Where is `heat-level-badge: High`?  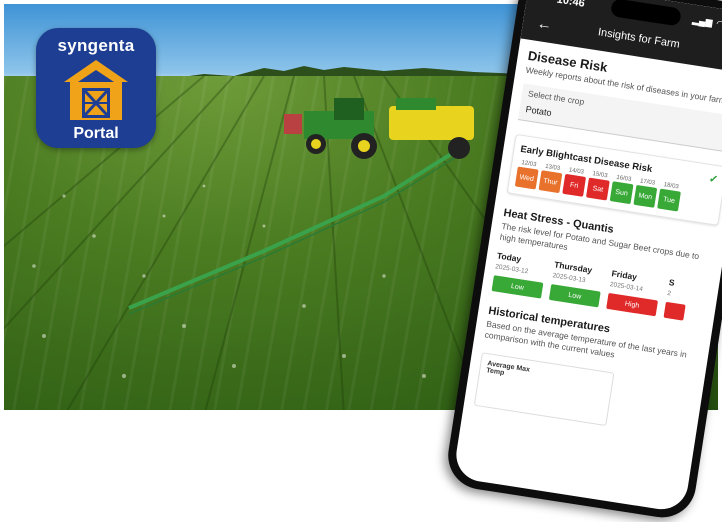
heat-level-badge: High is located at coordinates (632, 304).